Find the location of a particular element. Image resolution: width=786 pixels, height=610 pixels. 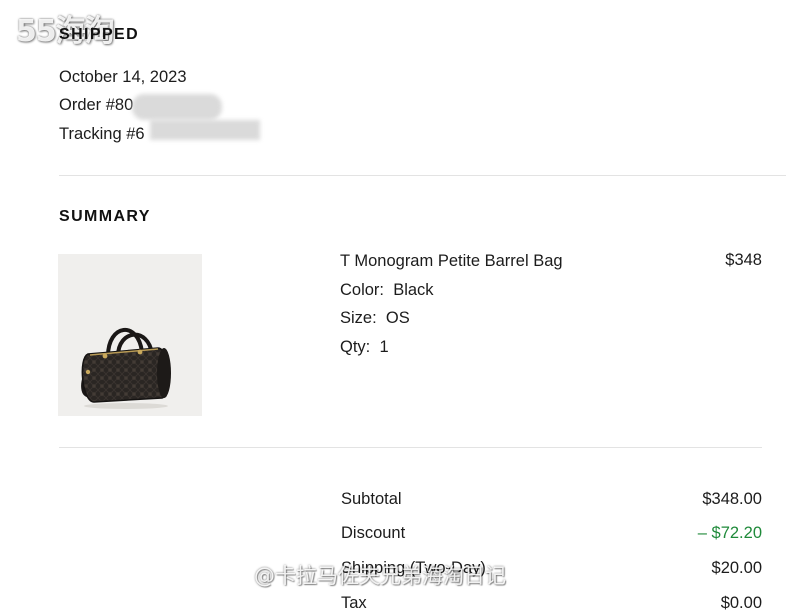

discount-value: – $72.20 is located at coordinates (729, 533).